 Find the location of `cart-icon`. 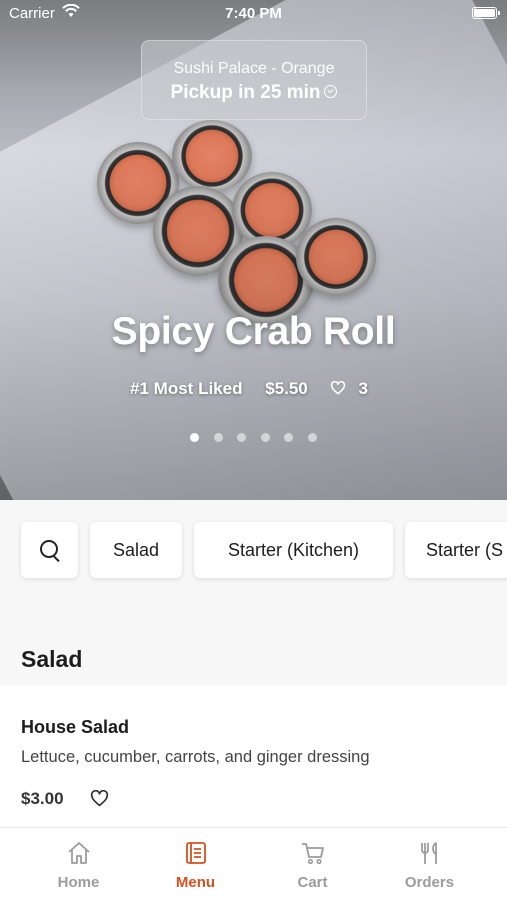

cart-icon is located at coordinates (312, 854).